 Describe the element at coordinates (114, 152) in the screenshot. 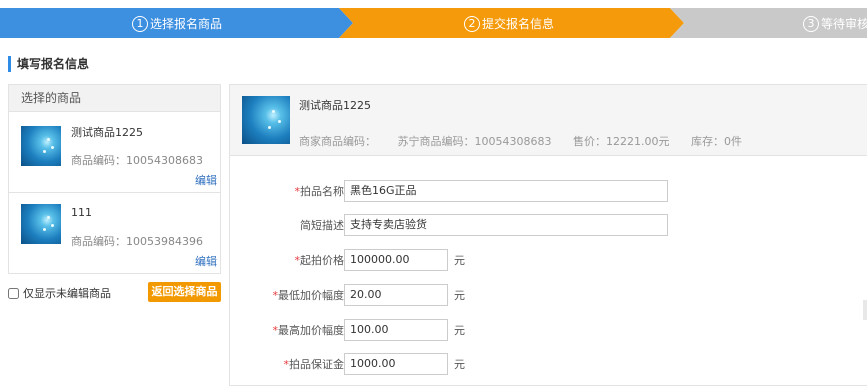

I see `product-list-item: 测试商品1225 商品编码：10054308683 编辑` at that location.